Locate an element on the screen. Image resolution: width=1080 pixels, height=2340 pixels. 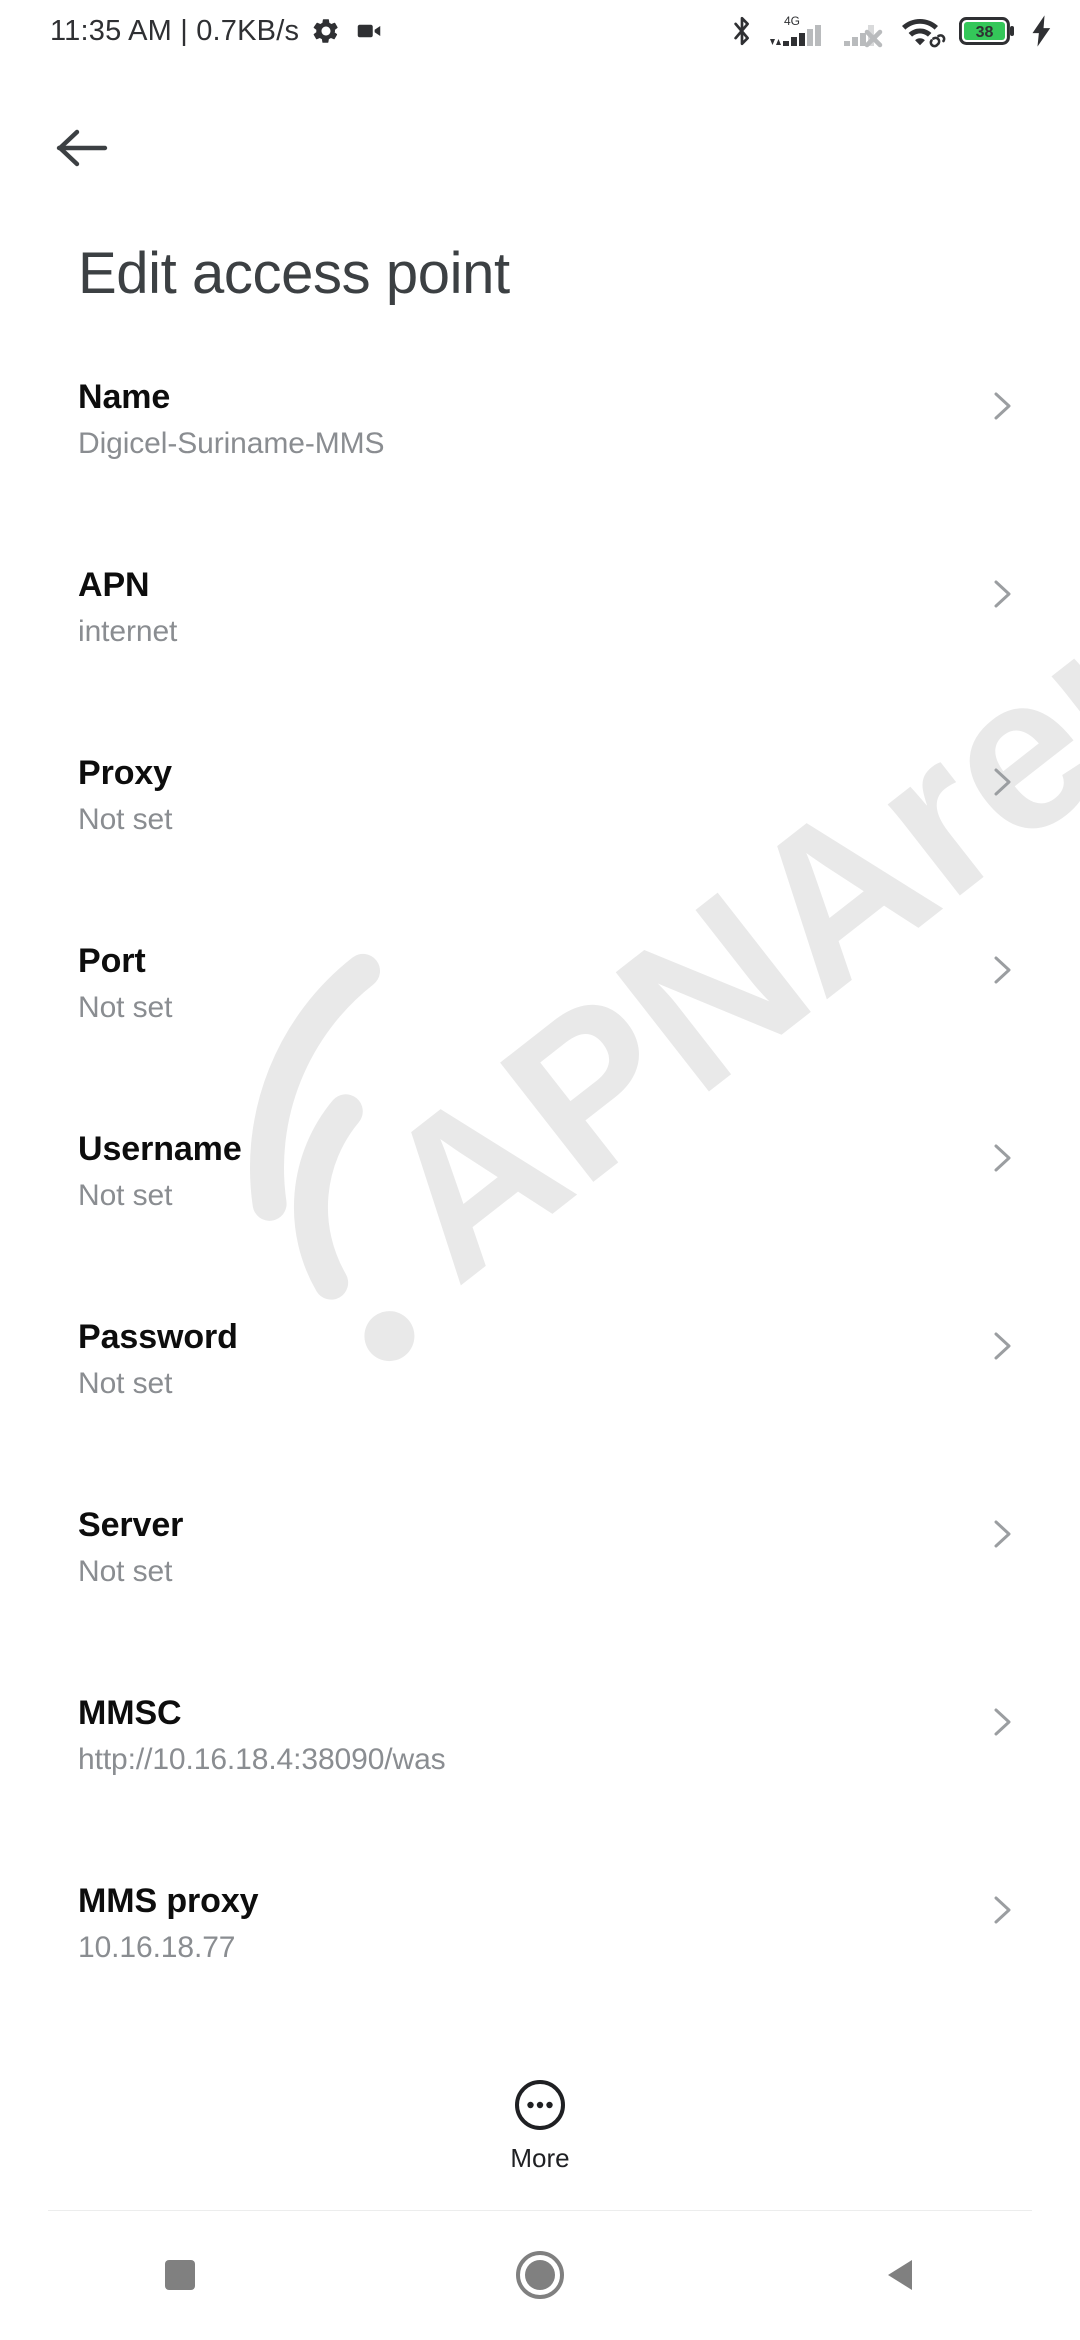
circle-icon is located at coordinates (540, 2275).